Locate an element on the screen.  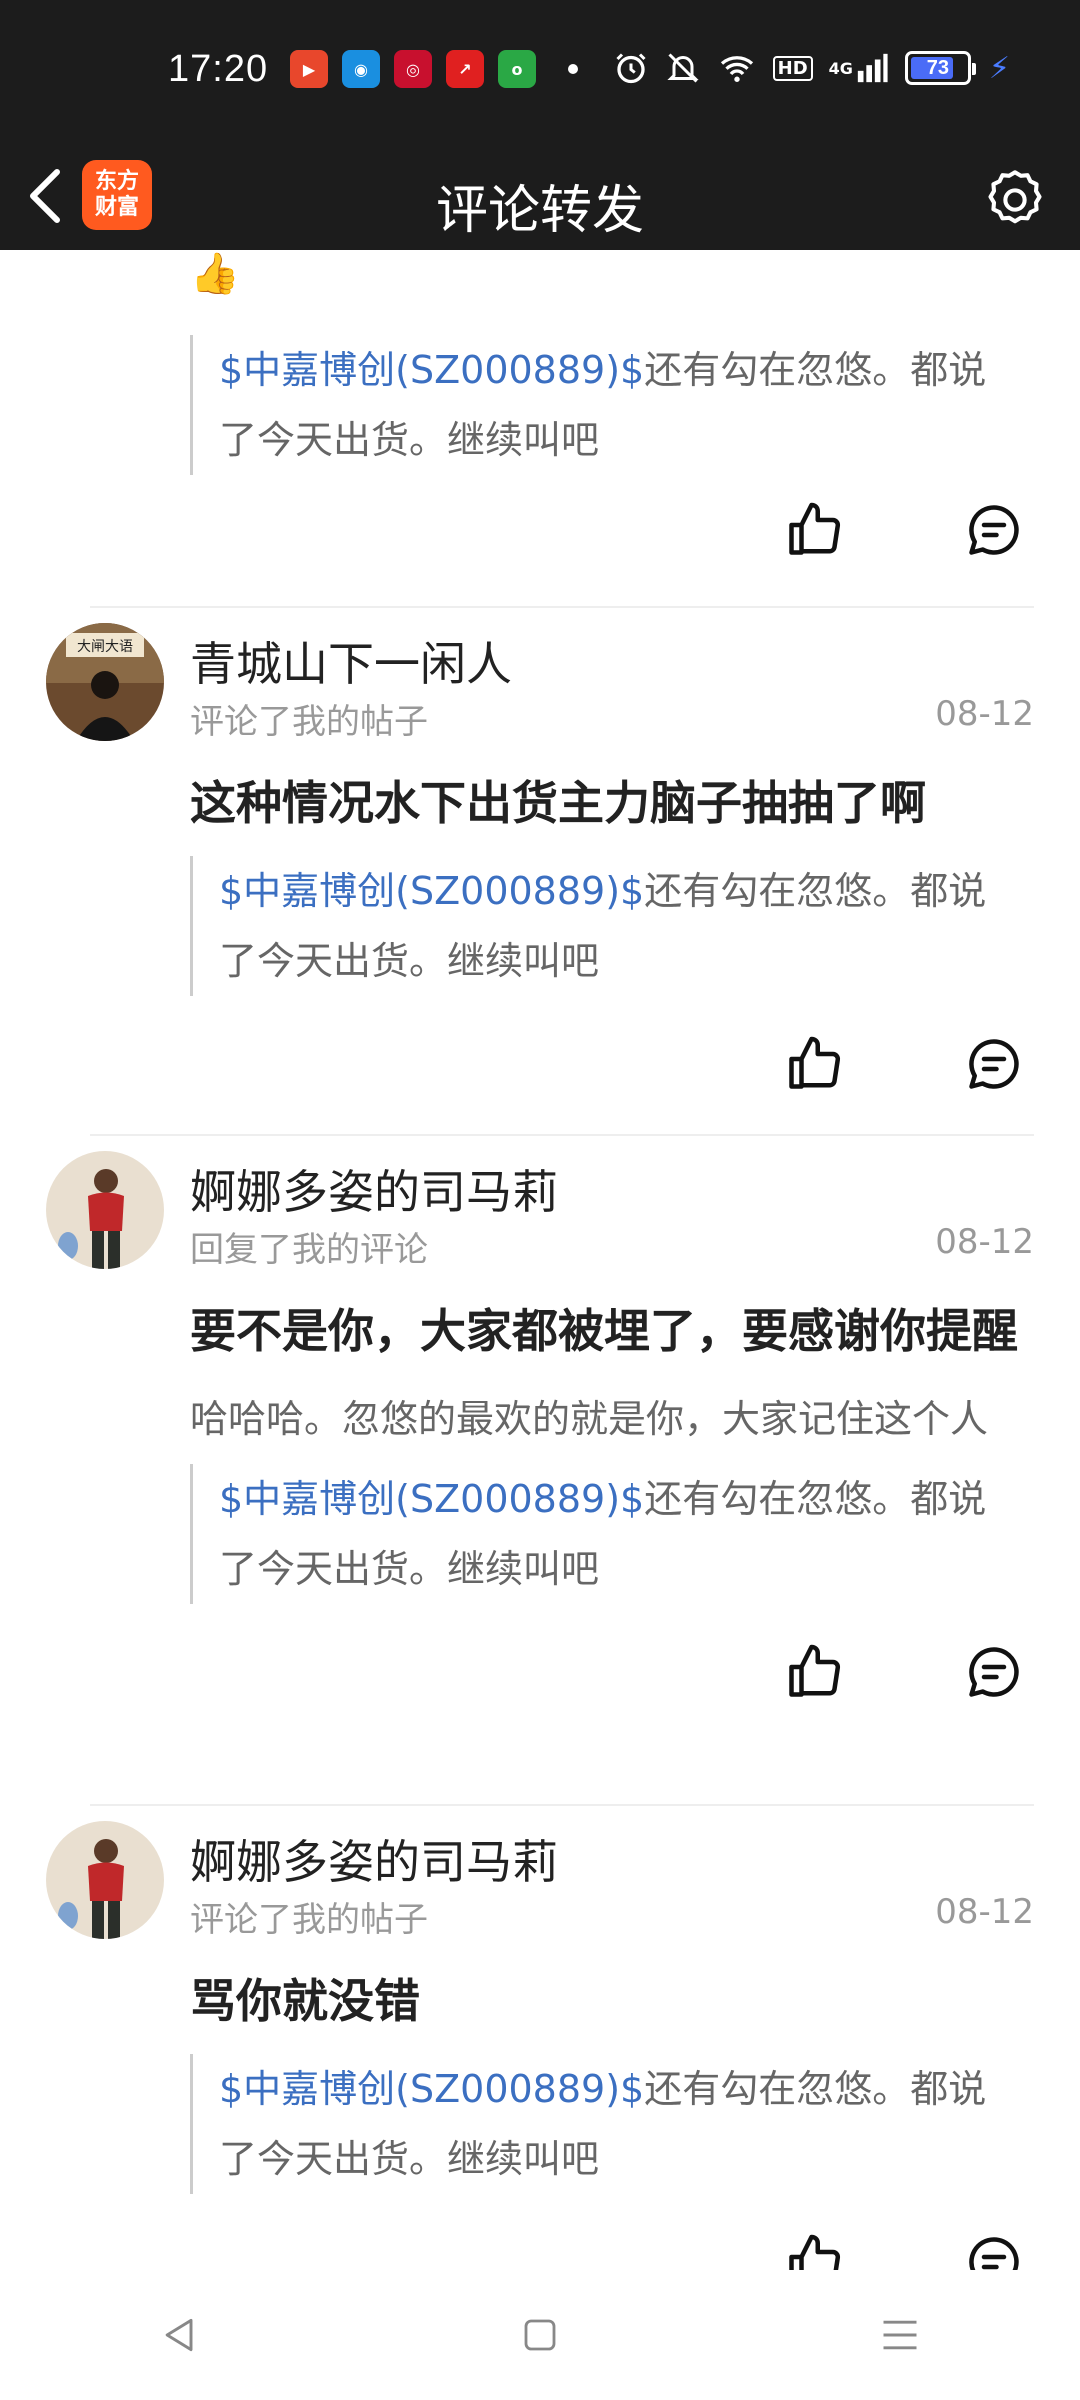
user-name: 青城山下一闲人 is located at coordinates (612, 651).